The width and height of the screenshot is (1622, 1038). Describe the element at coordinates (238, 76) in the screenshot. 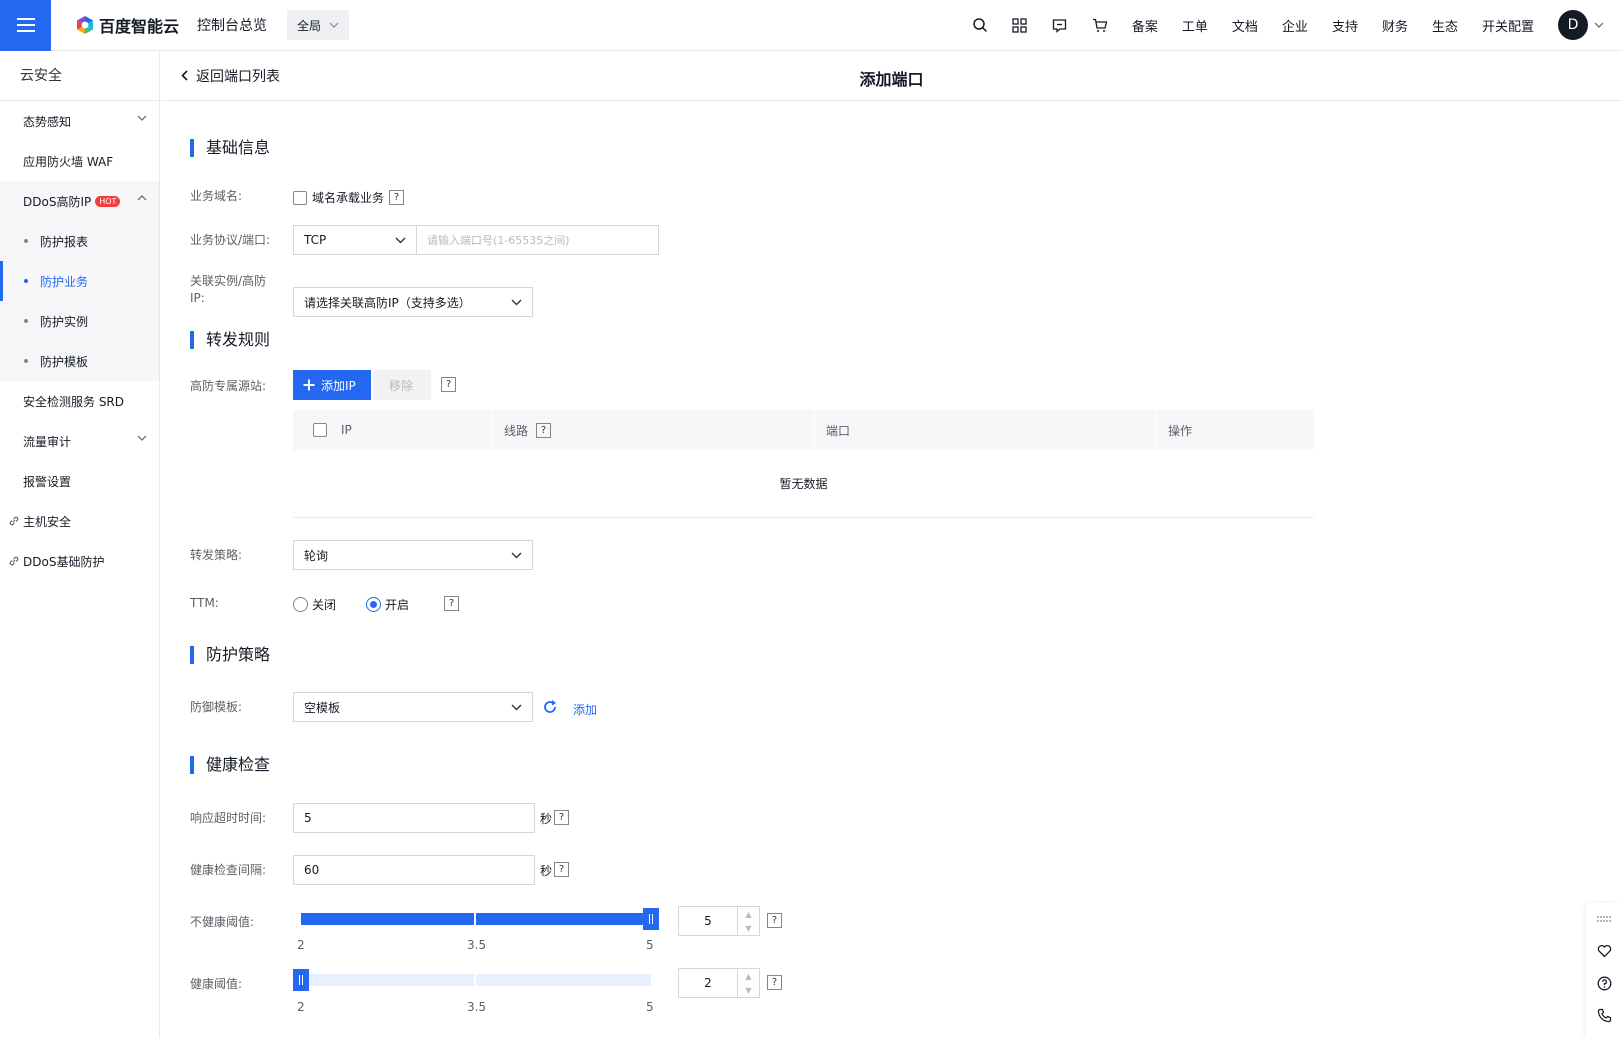

I see `back-label: 返回端口列表` at that location.